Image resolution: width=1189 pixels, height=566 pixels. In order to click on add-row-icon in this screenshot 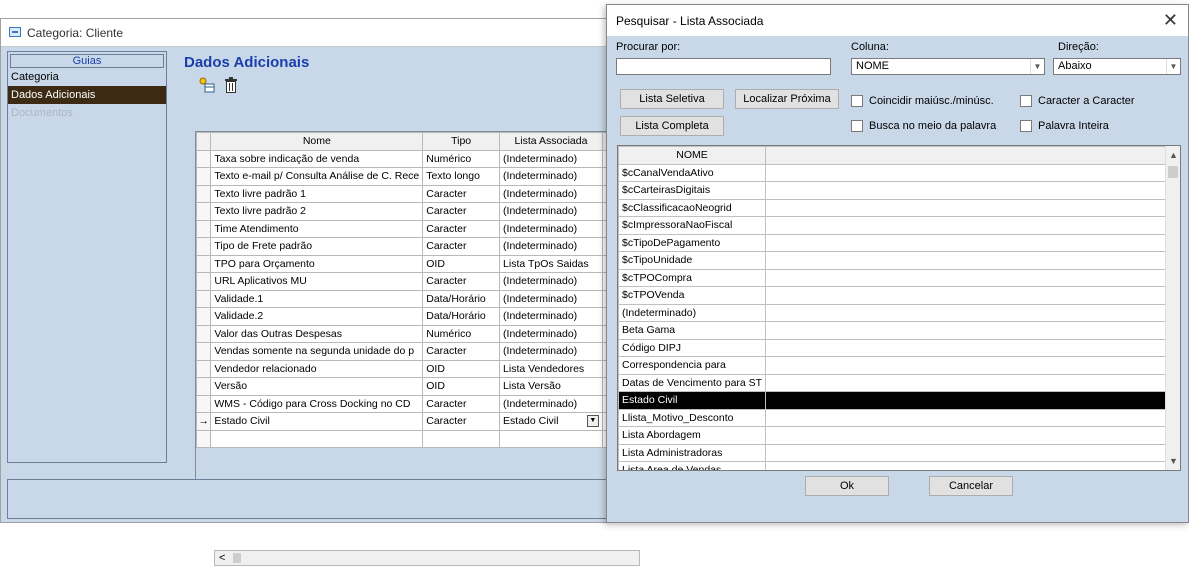, I will do `click(207, 85)`.